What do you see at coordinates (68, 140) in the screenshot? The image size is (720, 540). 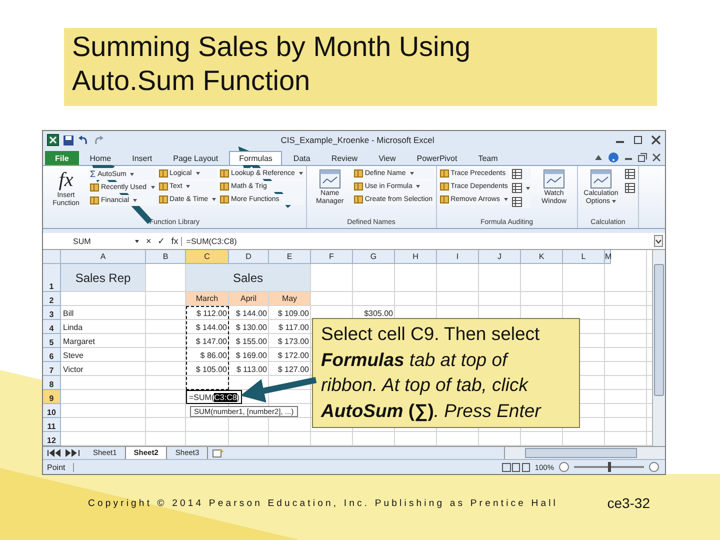 I see `save-icon` at bounding box center [68, 140].